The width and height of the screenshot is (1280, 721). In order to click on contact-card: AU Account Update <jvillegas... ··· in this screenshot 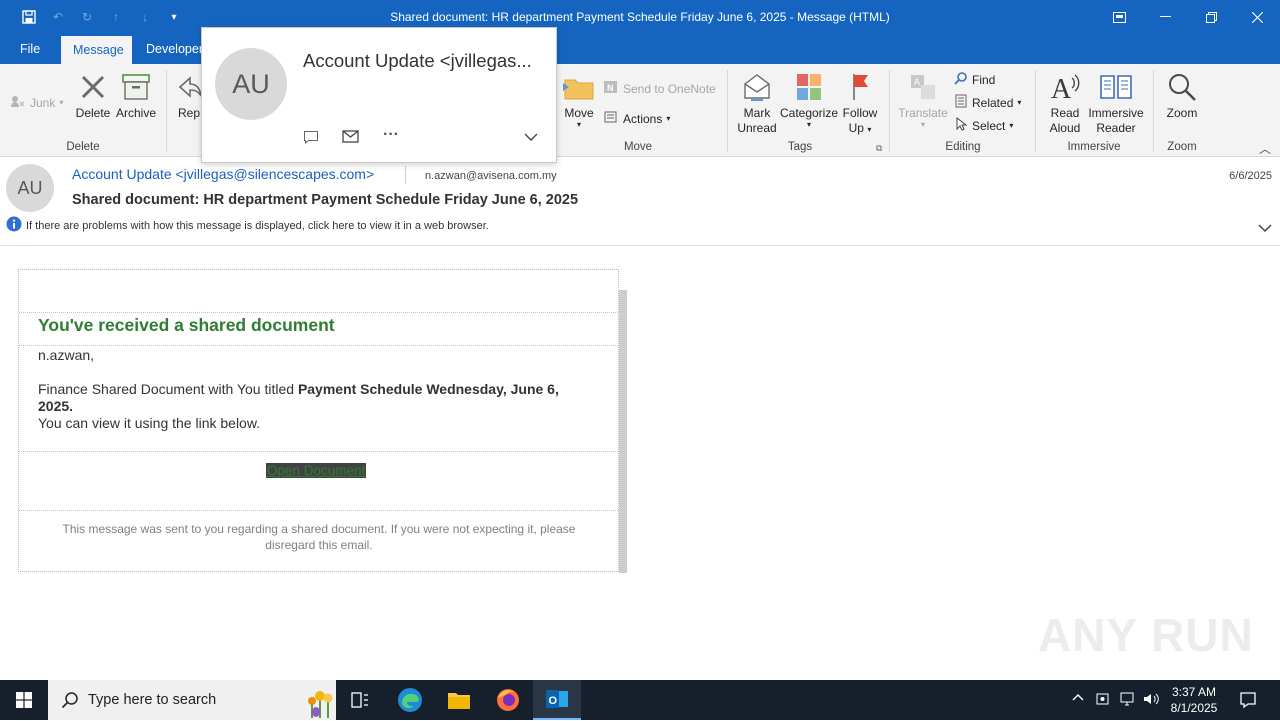, I will do `click(379, 95)`.